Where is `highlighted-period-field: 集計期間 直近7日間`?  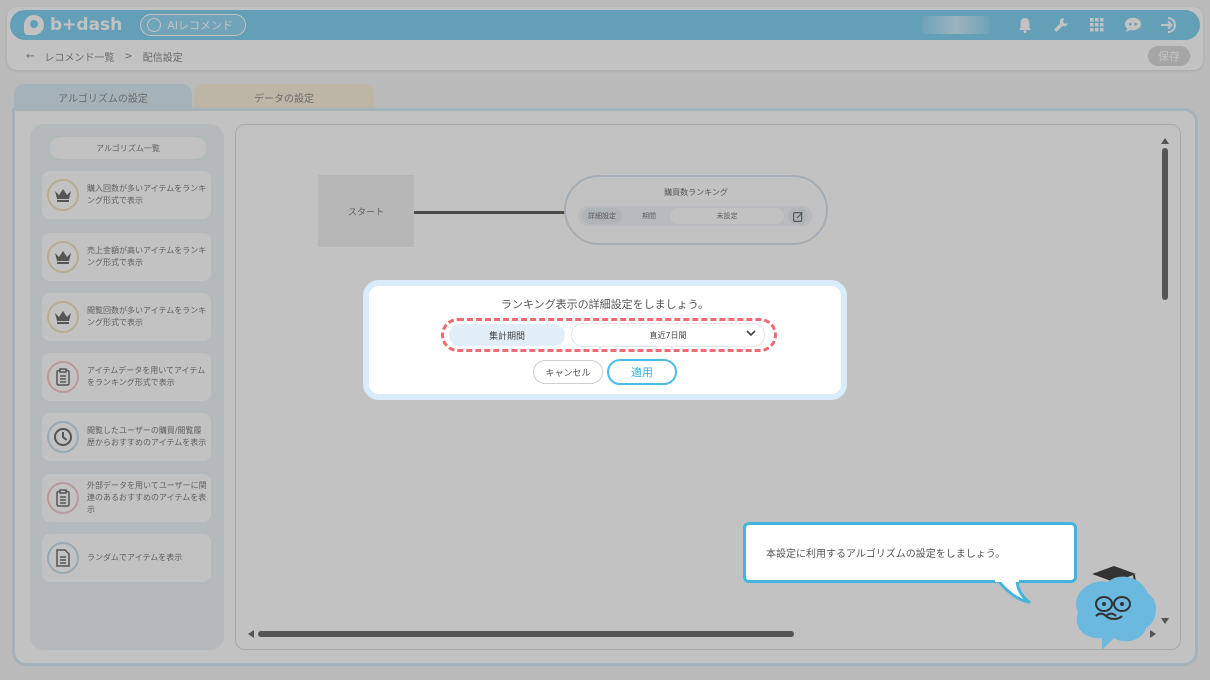
highlighted-period-field: 集計期間 直近7日間 is located at coordinates (609, 335).